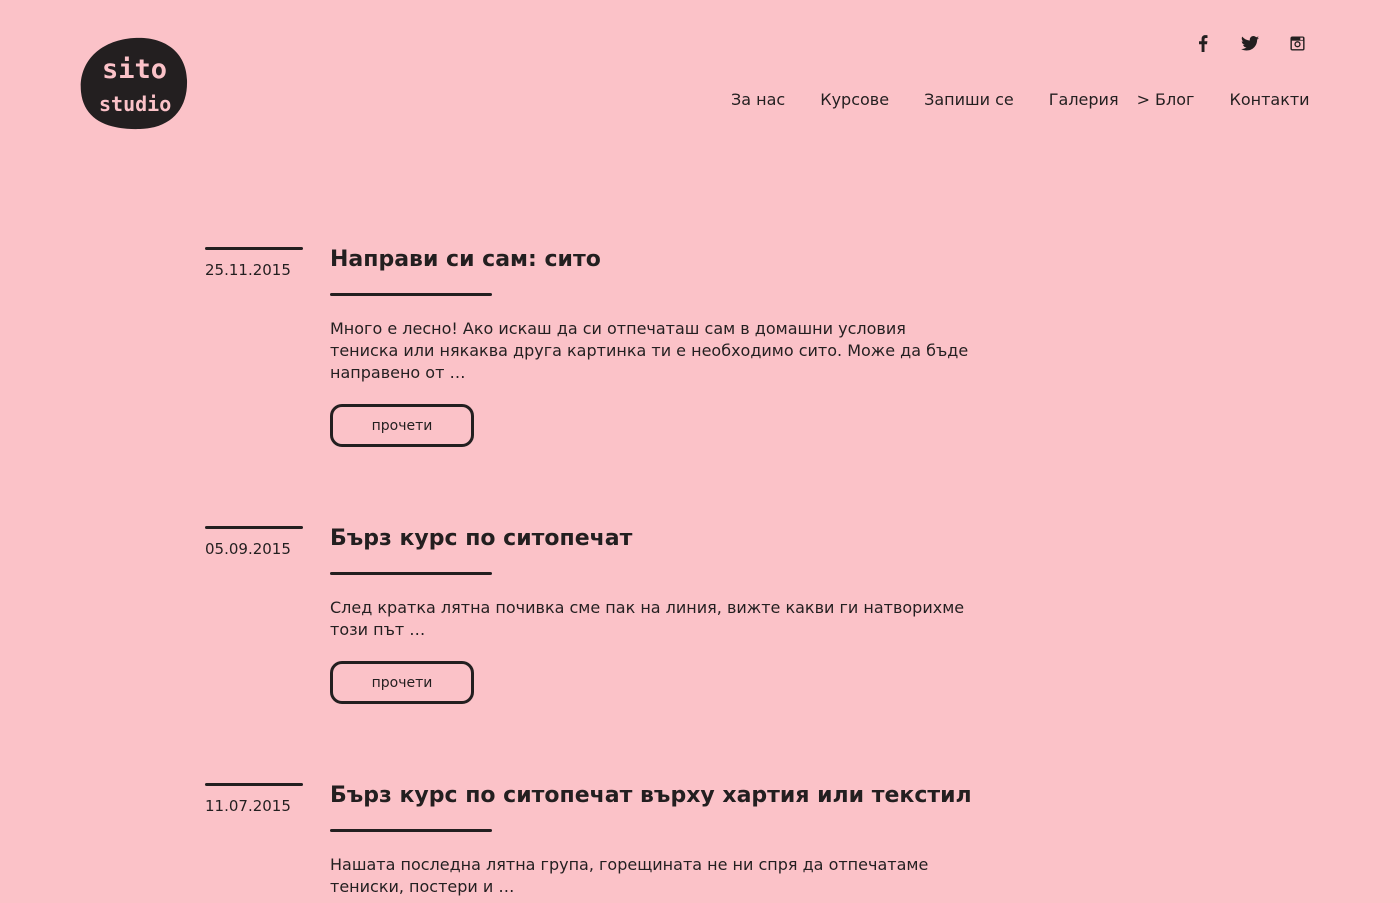 The height and width of the screenshot is (903, 1400). What do you see at coordinates (248, 270) in the screenshot?
I see `post-date: 25.11.2015` at bounding box center [248, 270].